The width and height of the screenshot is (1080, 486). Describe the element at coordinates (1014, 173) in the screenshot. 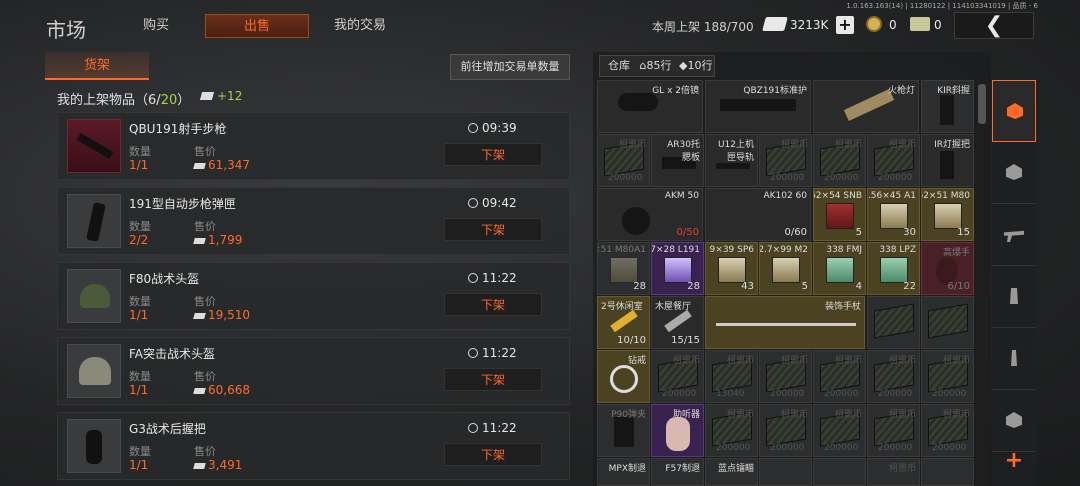

I see `category-armor` at that location.